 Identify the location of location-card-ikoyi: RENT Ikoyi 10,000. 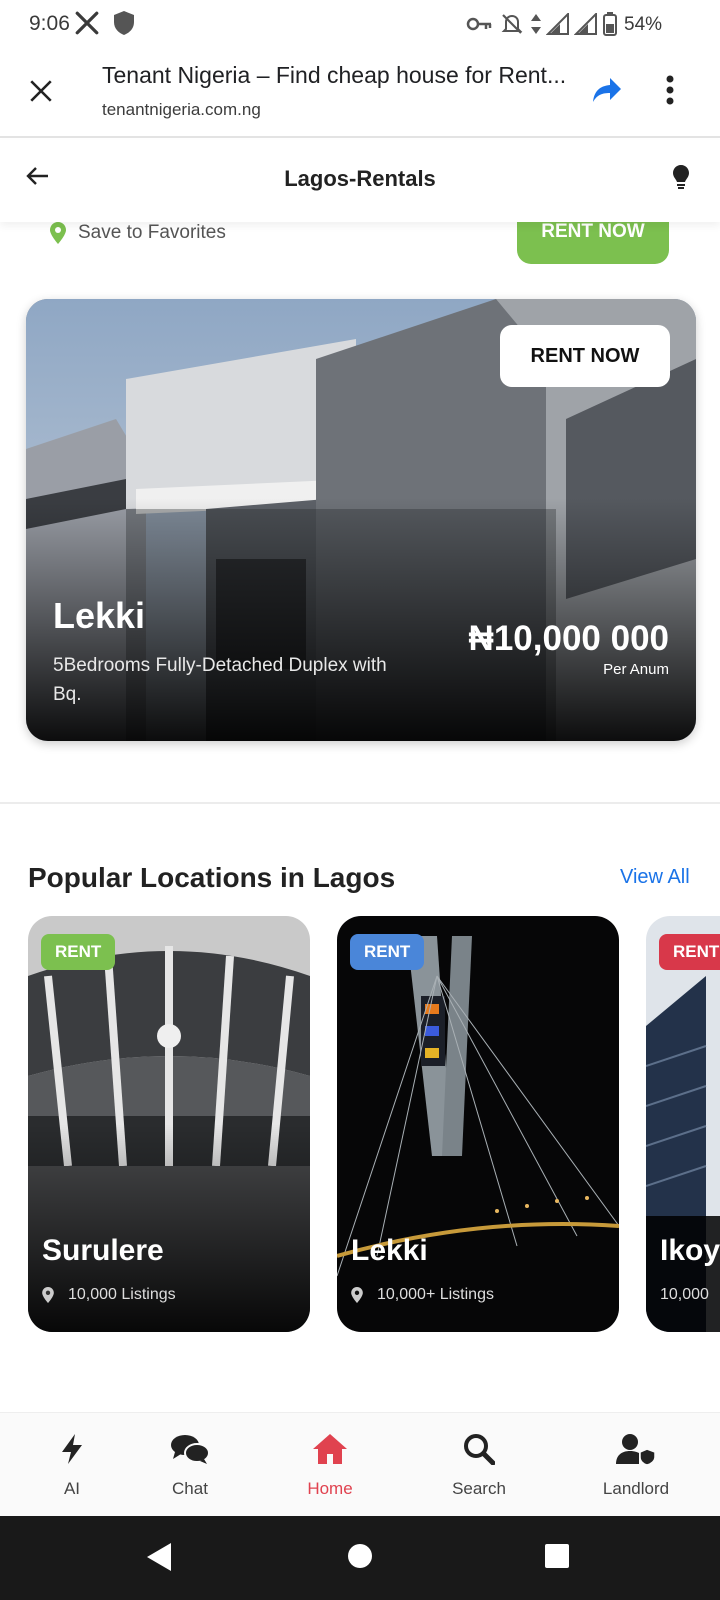
(683, 1124).